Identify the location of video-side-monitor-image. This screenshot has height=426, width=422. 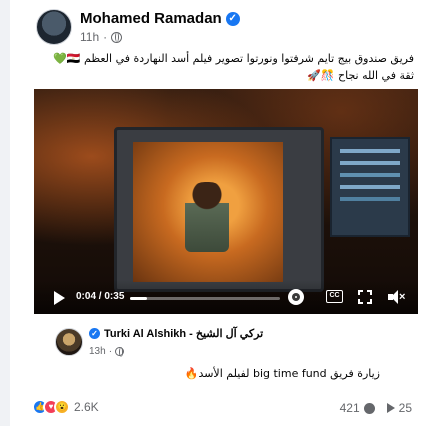
(370, 187).